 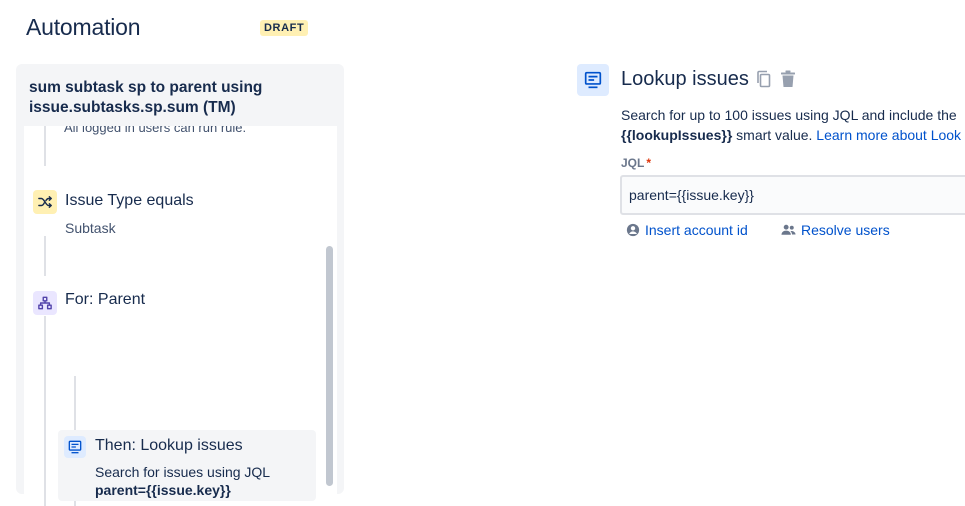 What do you see at coordinates (169, 445) in the screenshot?
I see `action-title: Then: Lookup issues` at bounding box center [169, 445].